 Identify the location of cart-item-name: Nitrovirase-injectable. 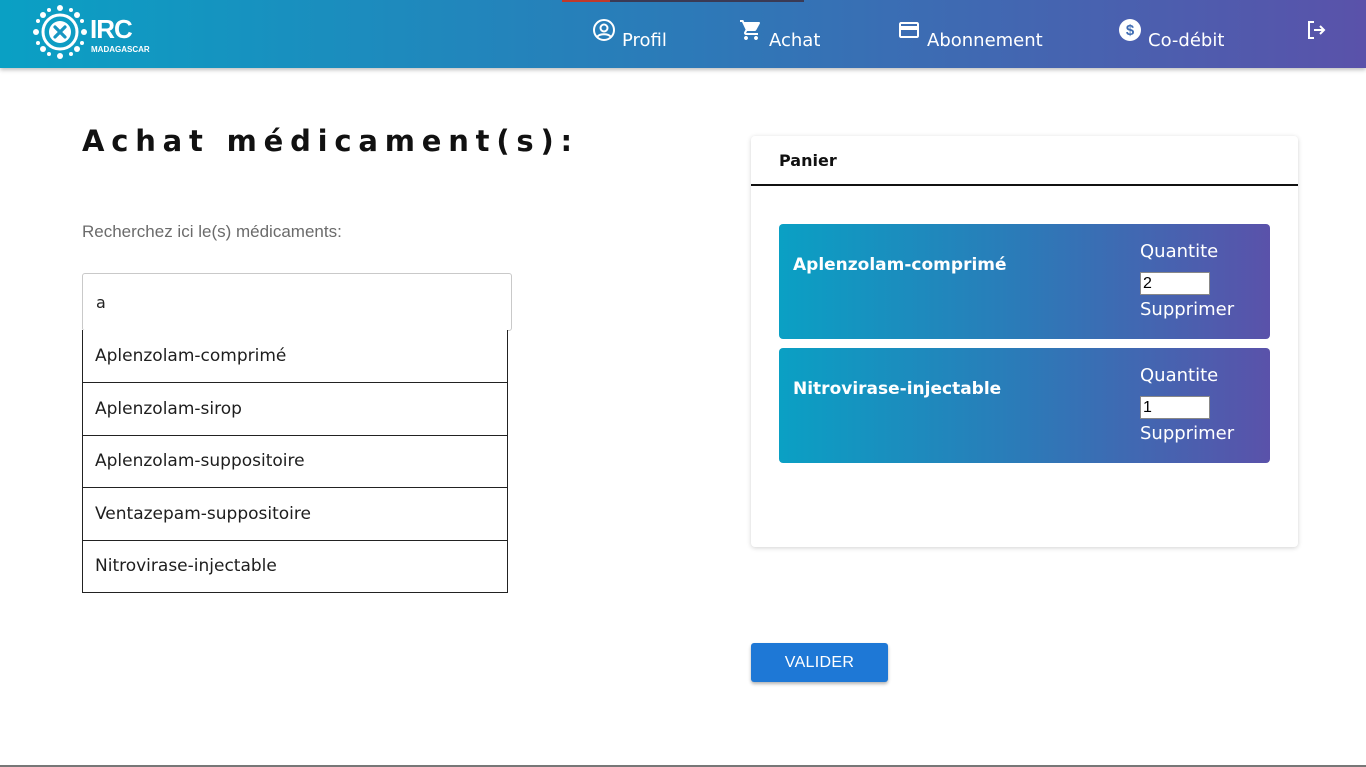
(897, 389).